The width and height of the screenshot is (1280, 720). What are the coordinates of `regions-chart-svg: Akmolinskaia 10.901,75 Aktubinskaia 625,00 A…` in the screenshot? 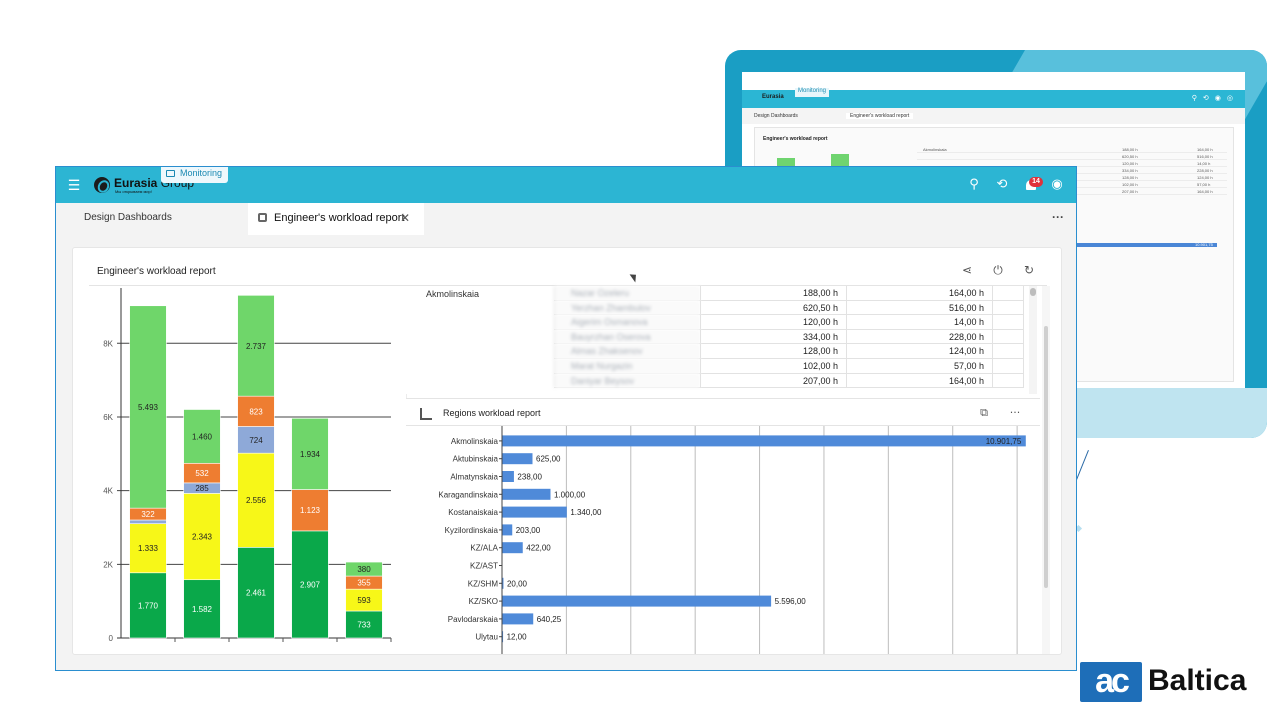 It's located at (732, 540).